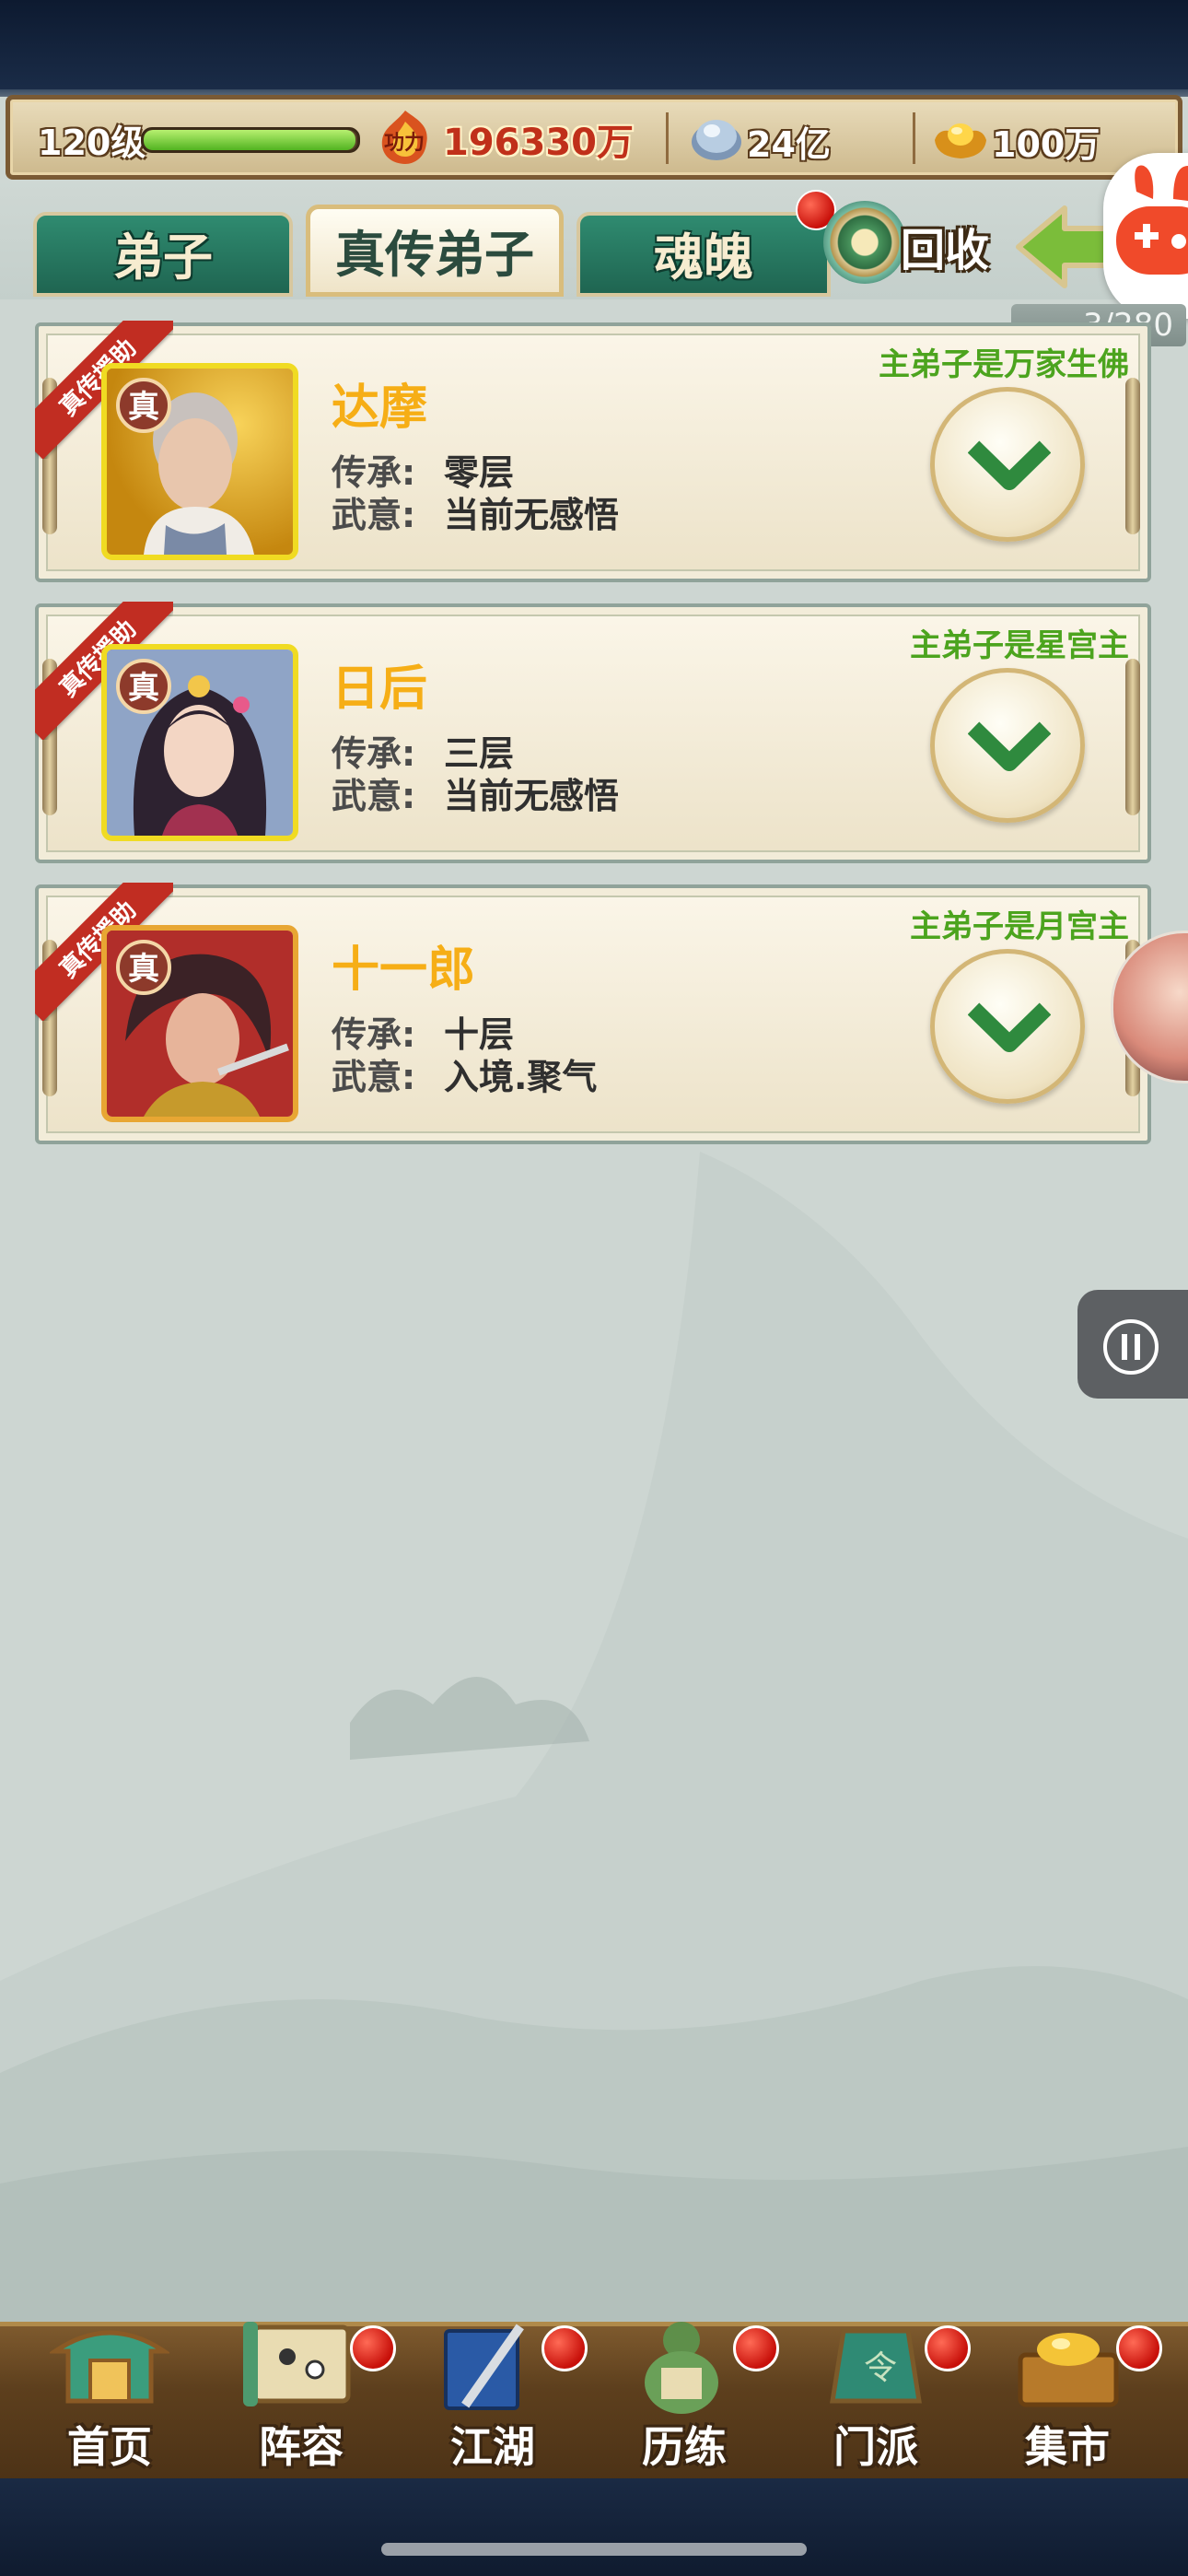  Describe the element at coordinates (880, 2368) in the screenshot. I see `svg-text: 令` at that location.